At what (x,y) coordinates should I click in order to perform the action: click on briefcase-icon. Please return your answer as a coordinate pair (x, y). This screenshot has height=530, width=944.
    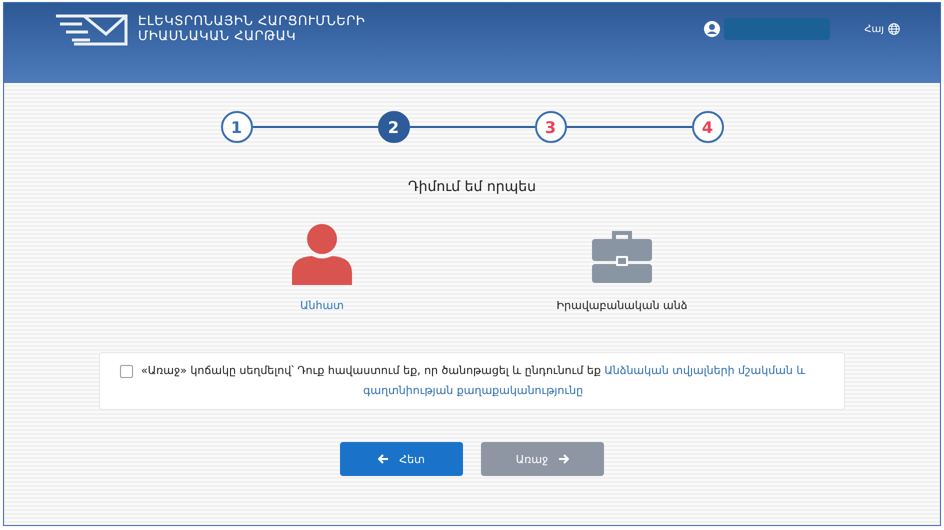
    Looking at the image, I should click on (622, 257).